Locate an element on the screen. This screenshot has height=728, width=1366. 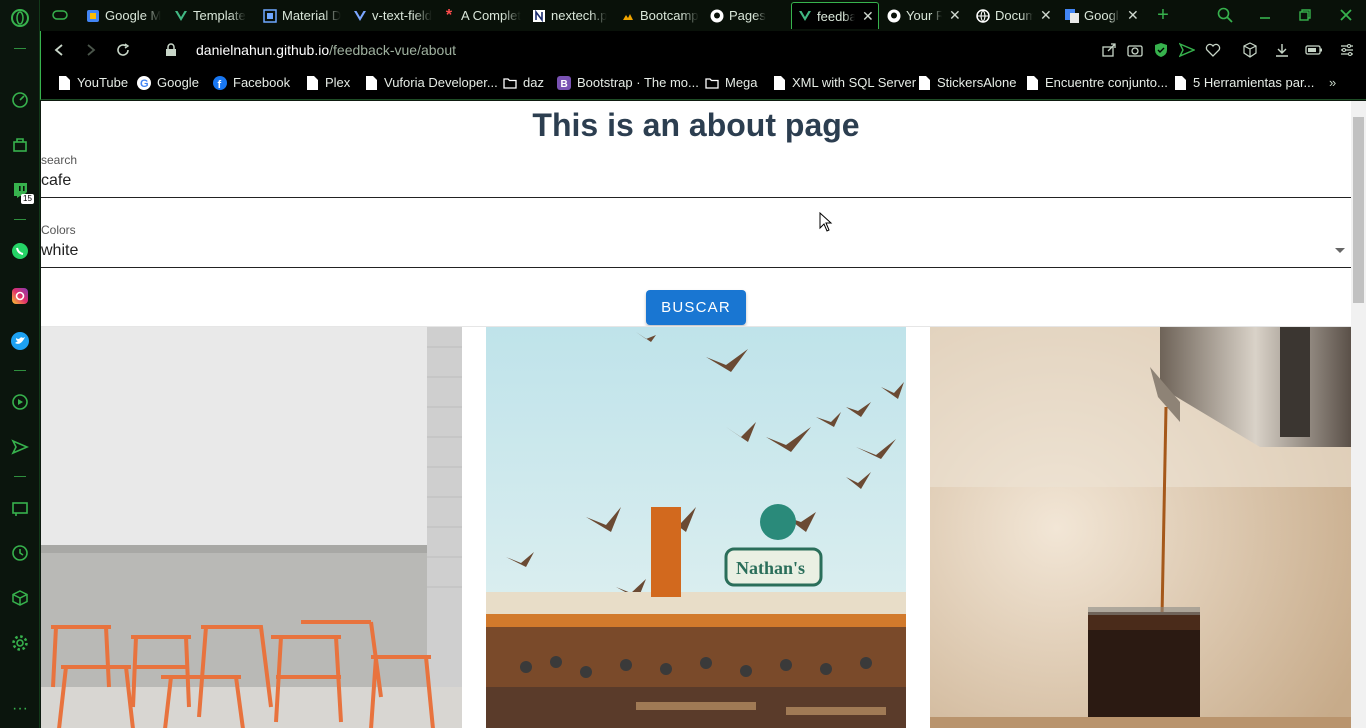
camera-icon is located at coordinates (1135, 50).